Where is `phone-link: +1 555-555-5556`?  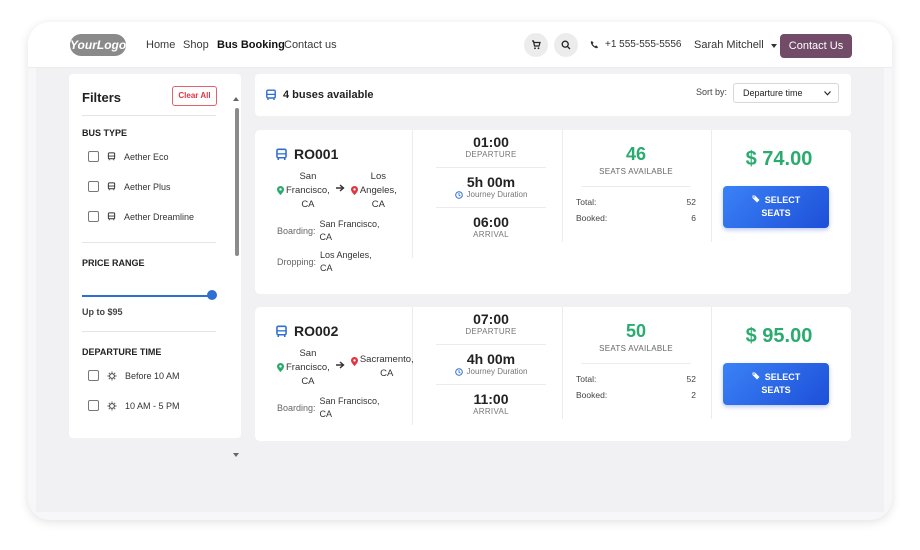
phone-link: +1 555-555-5556 is located at coordinates (635, 44).